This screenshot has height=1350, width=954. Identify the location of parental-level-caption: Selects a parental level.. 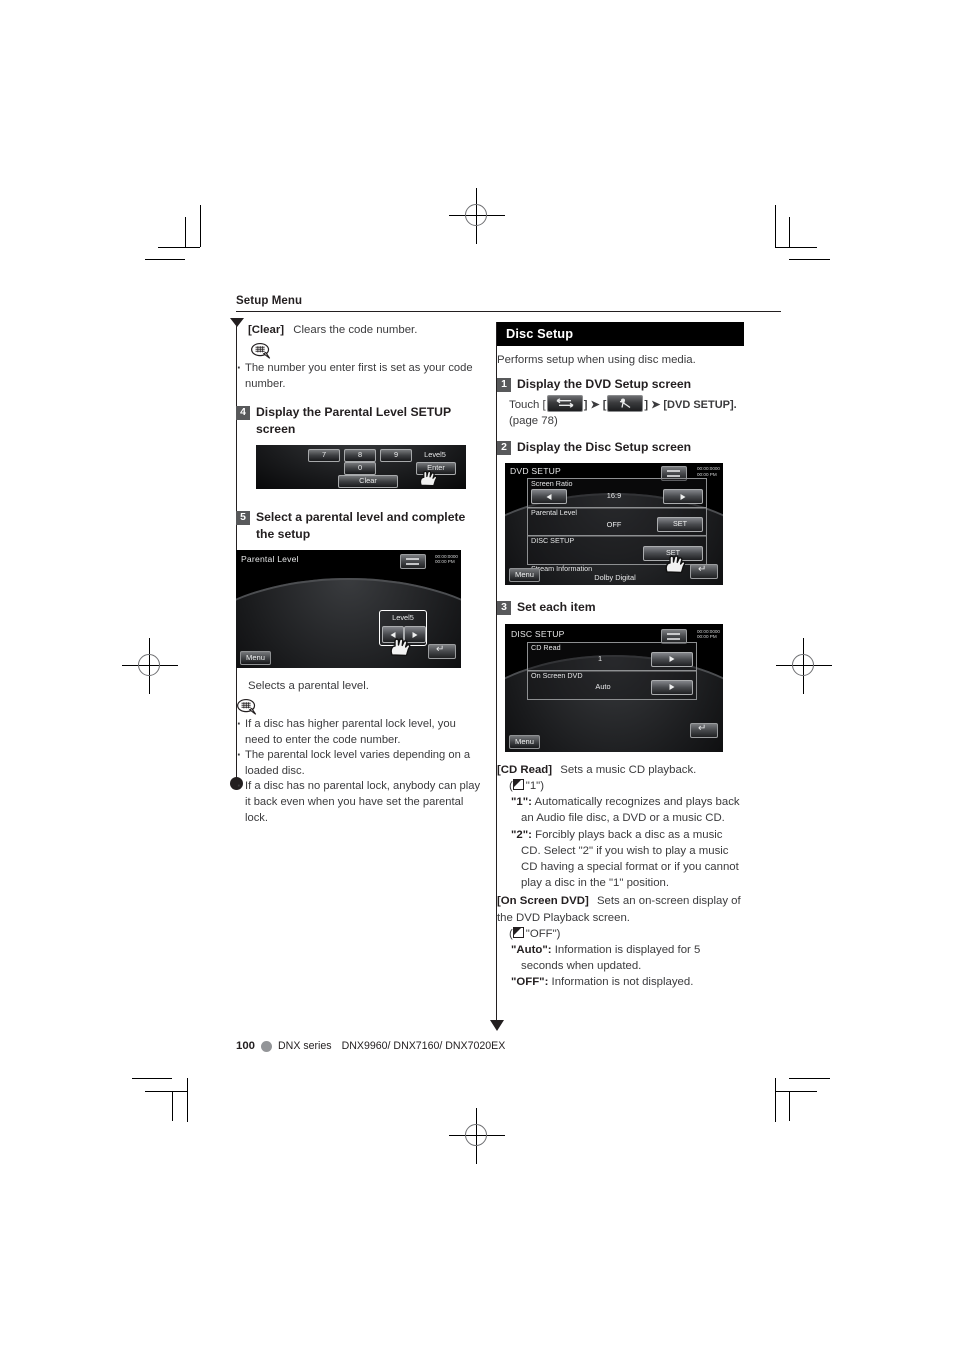
(308, 686).